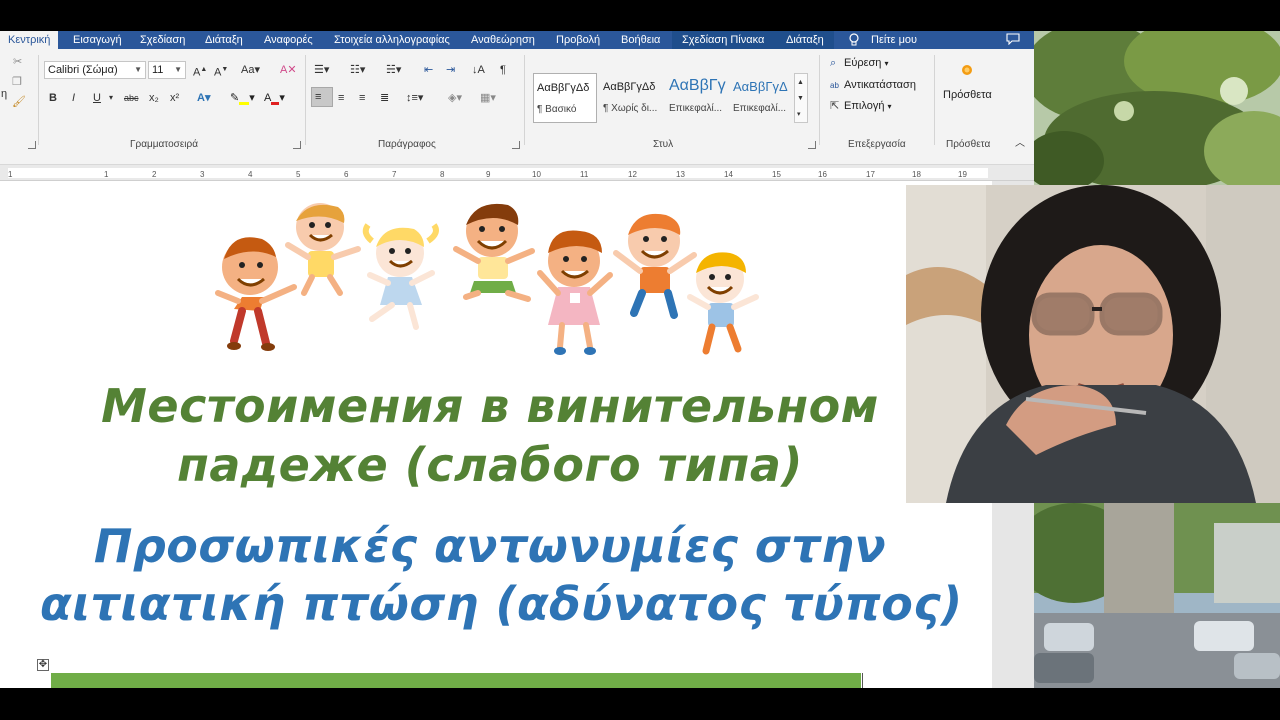 This screenshot has width=1280, height=720. What do you see at coordinates (162, 40) in the screenshot?
I see `tab-design: Σχεδίαση` at bounding box center [162, 40].